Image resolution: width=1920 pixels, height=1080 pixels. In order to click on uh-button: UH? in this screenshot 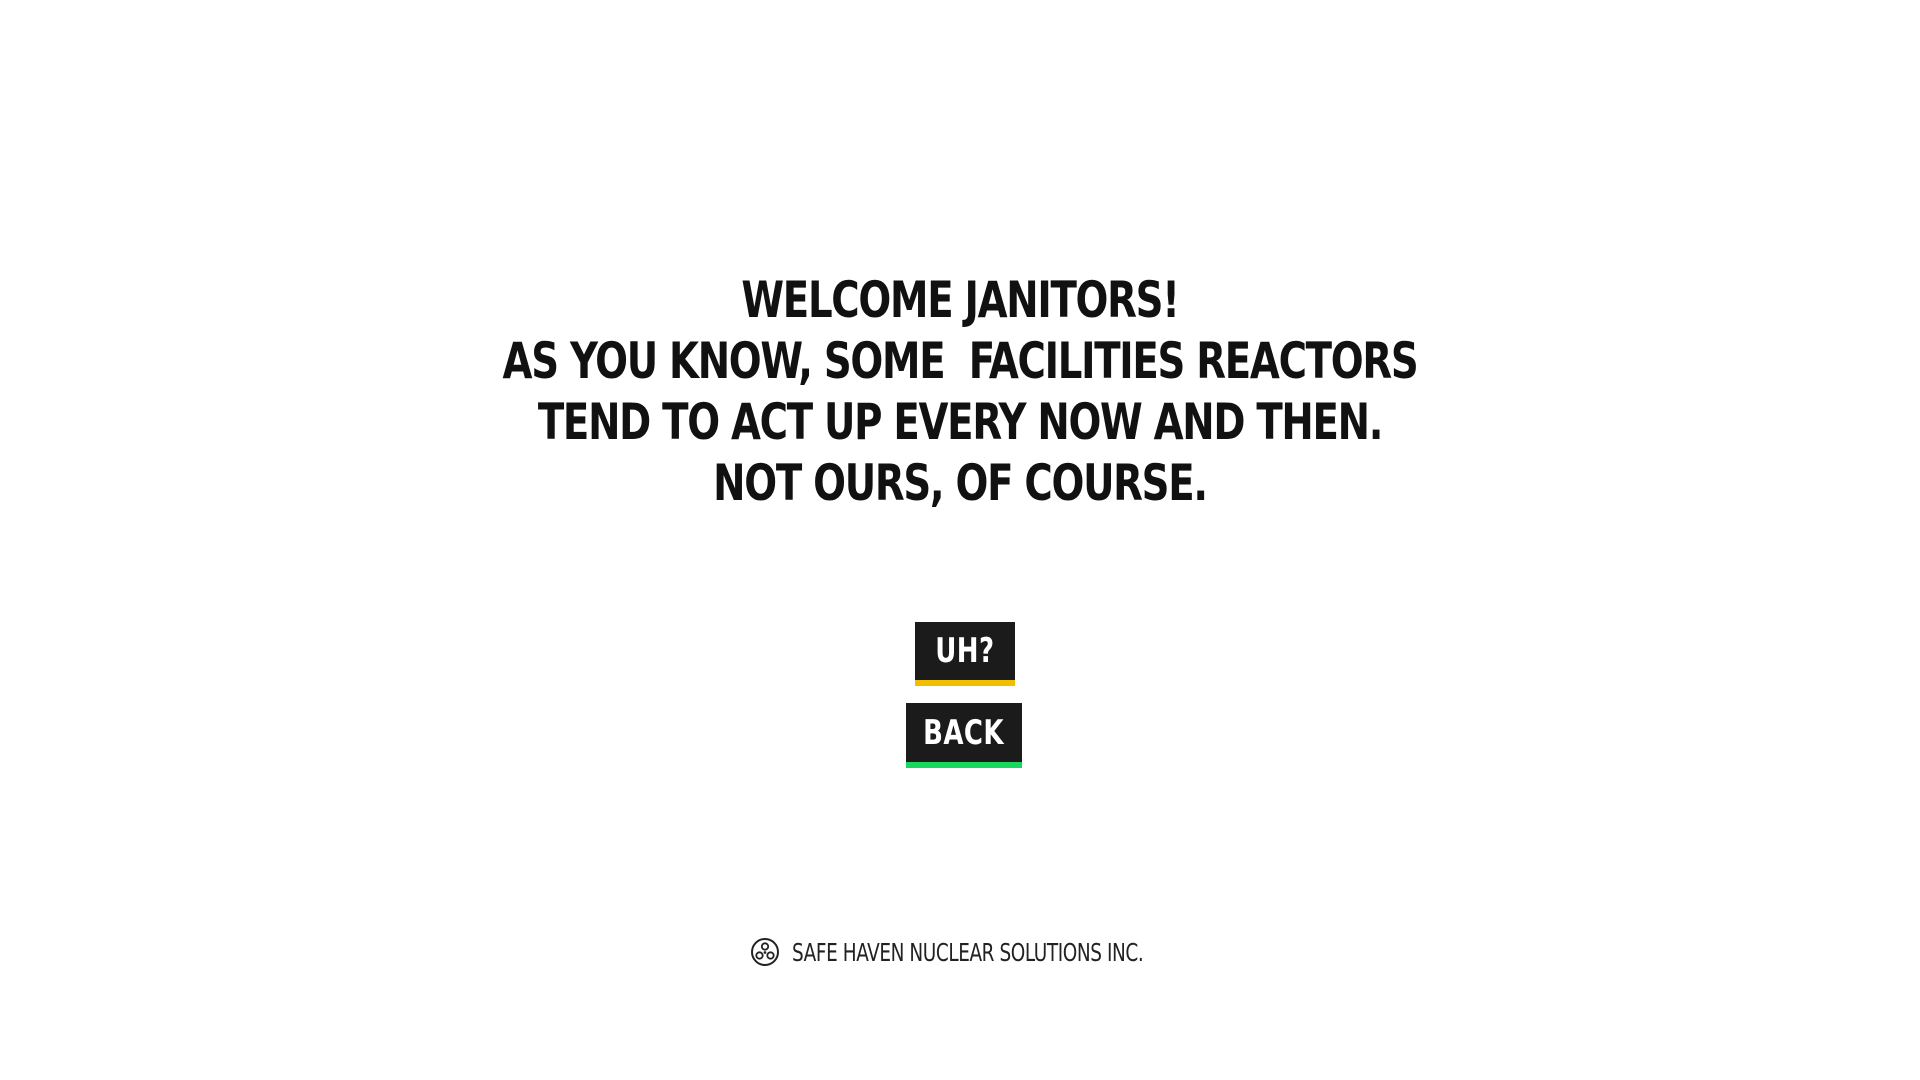, I will do `click(965, 654)`.